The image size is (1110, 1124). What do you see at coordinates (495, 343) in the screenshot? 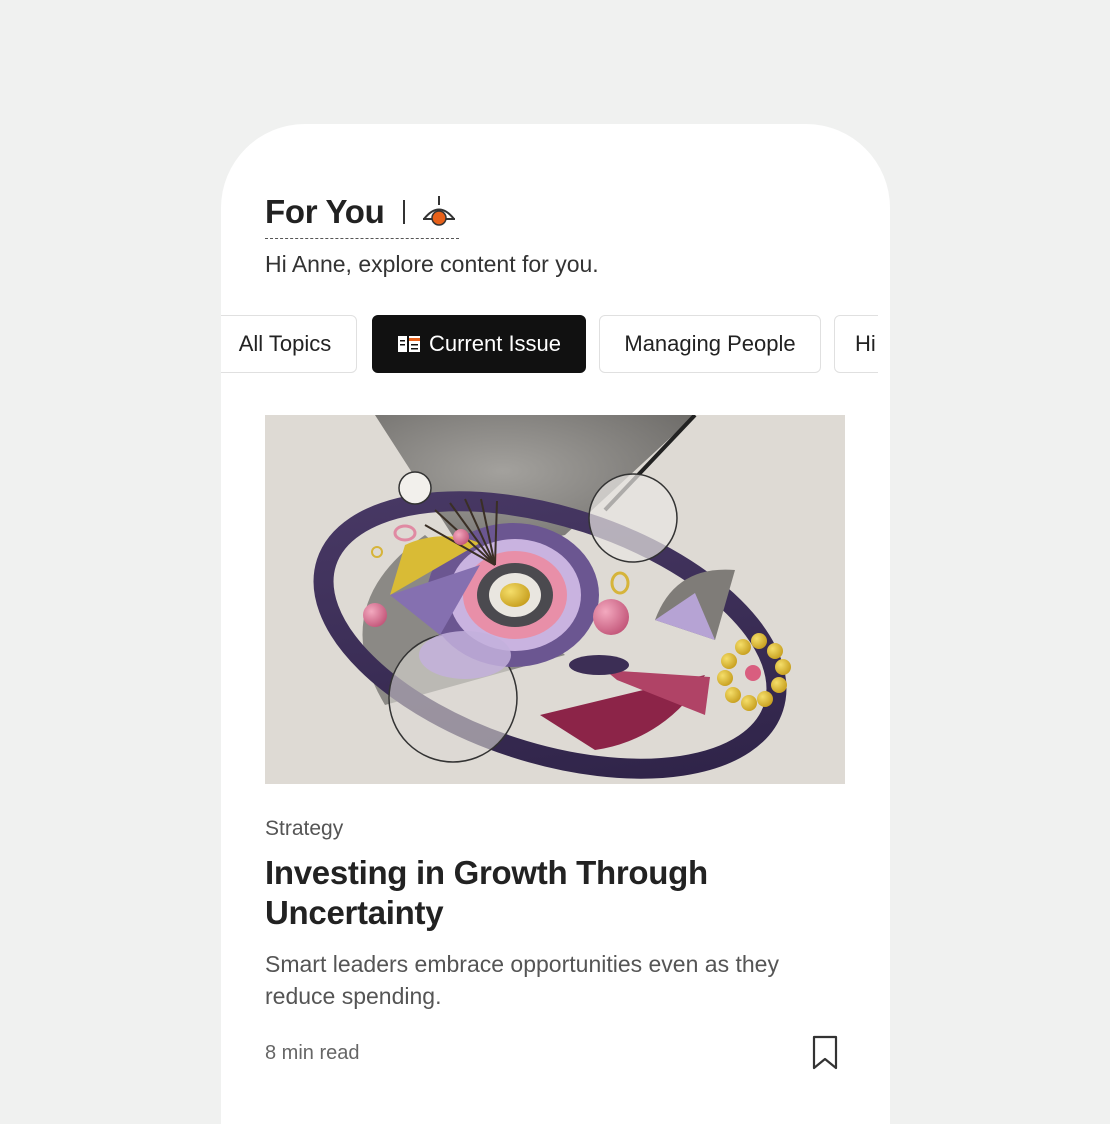
I see `chip-label: Current Issue` at bounding box center [495, 343].